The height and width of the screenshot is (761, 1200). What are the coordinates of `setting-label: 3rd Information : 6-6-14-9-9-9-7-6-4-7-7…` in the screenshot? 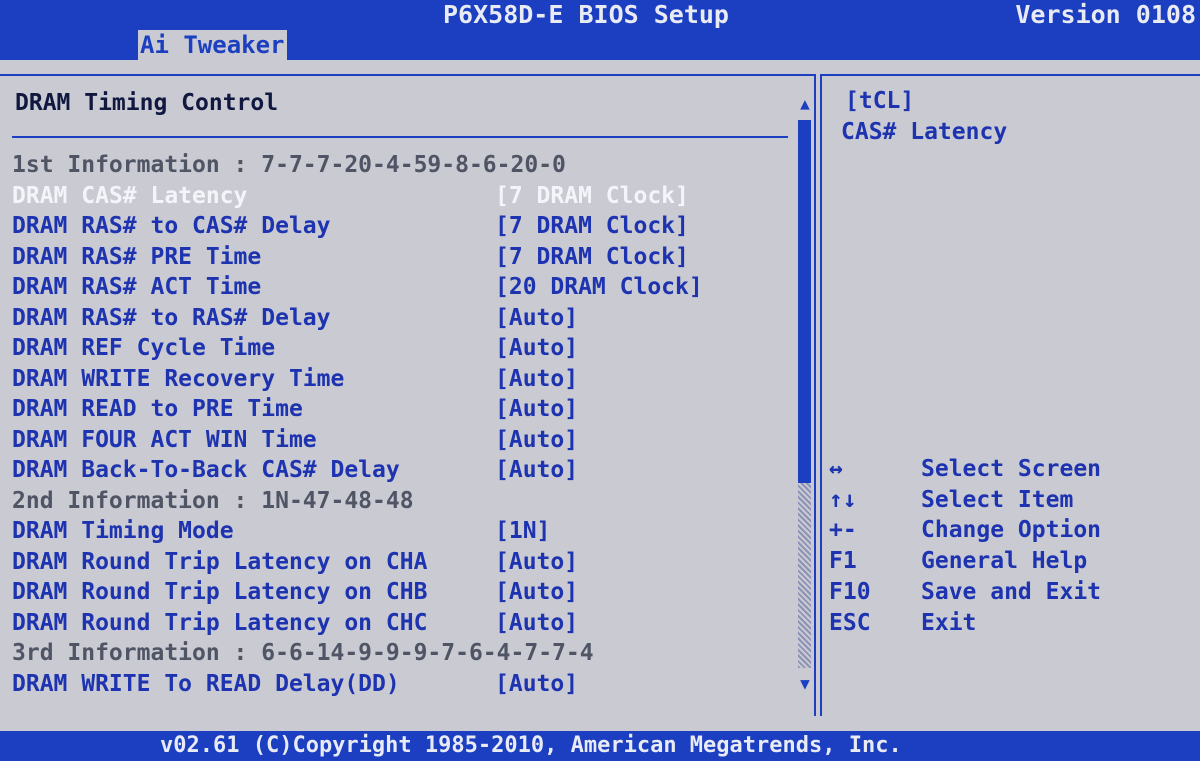 It's located at (303, 653).